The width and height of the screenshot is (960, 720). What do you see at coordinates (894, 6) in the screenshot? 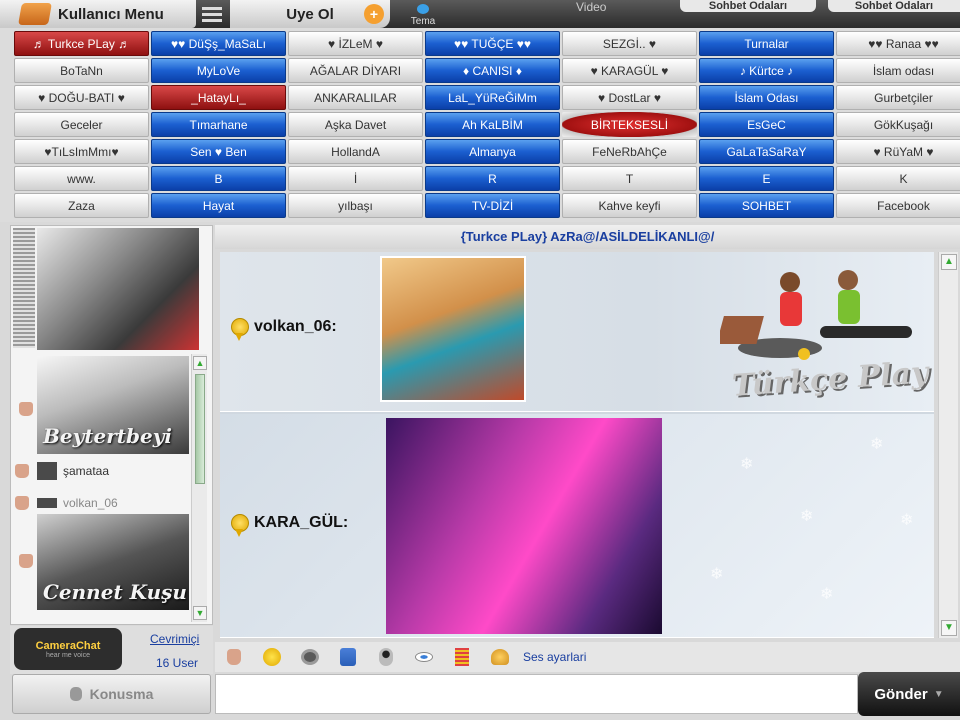
I see `rooms-dropdown-2: Sohbet Odaları` at bounding box center [894, 6].